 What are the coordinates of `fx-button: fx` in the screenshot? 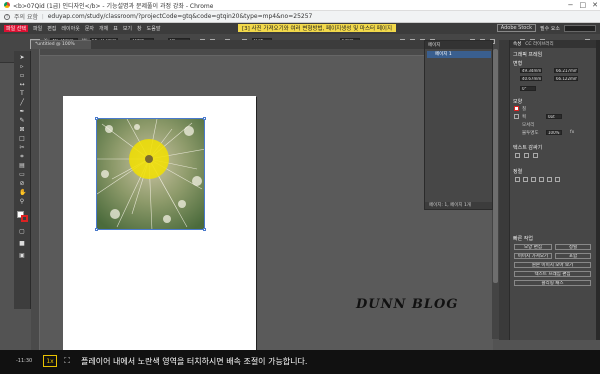 It's located at (572, 132).